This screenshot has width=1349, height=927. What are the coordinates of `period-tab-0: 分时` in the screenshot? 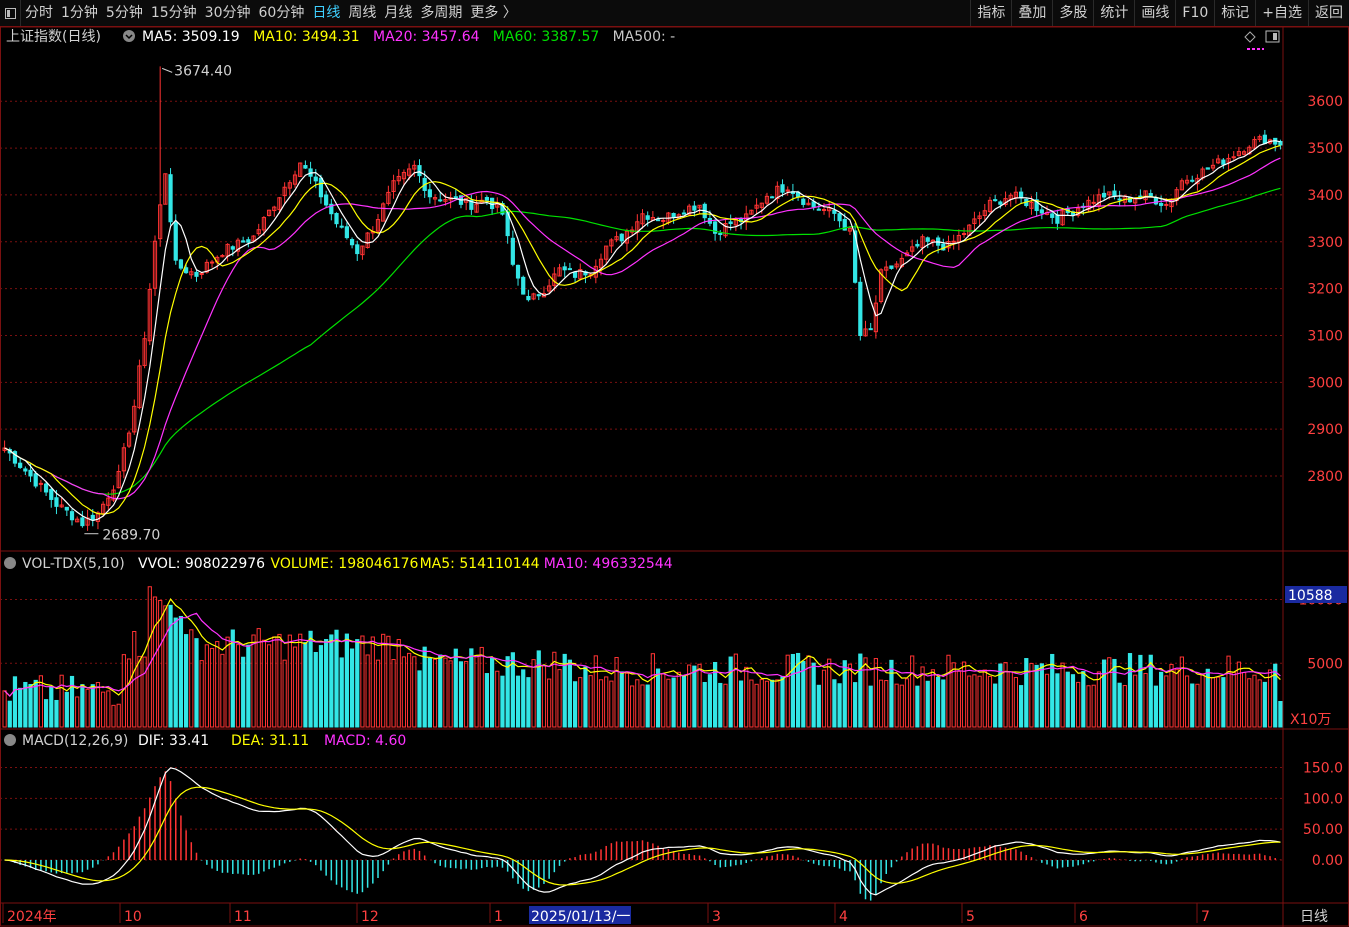 It's located at (39, 13).